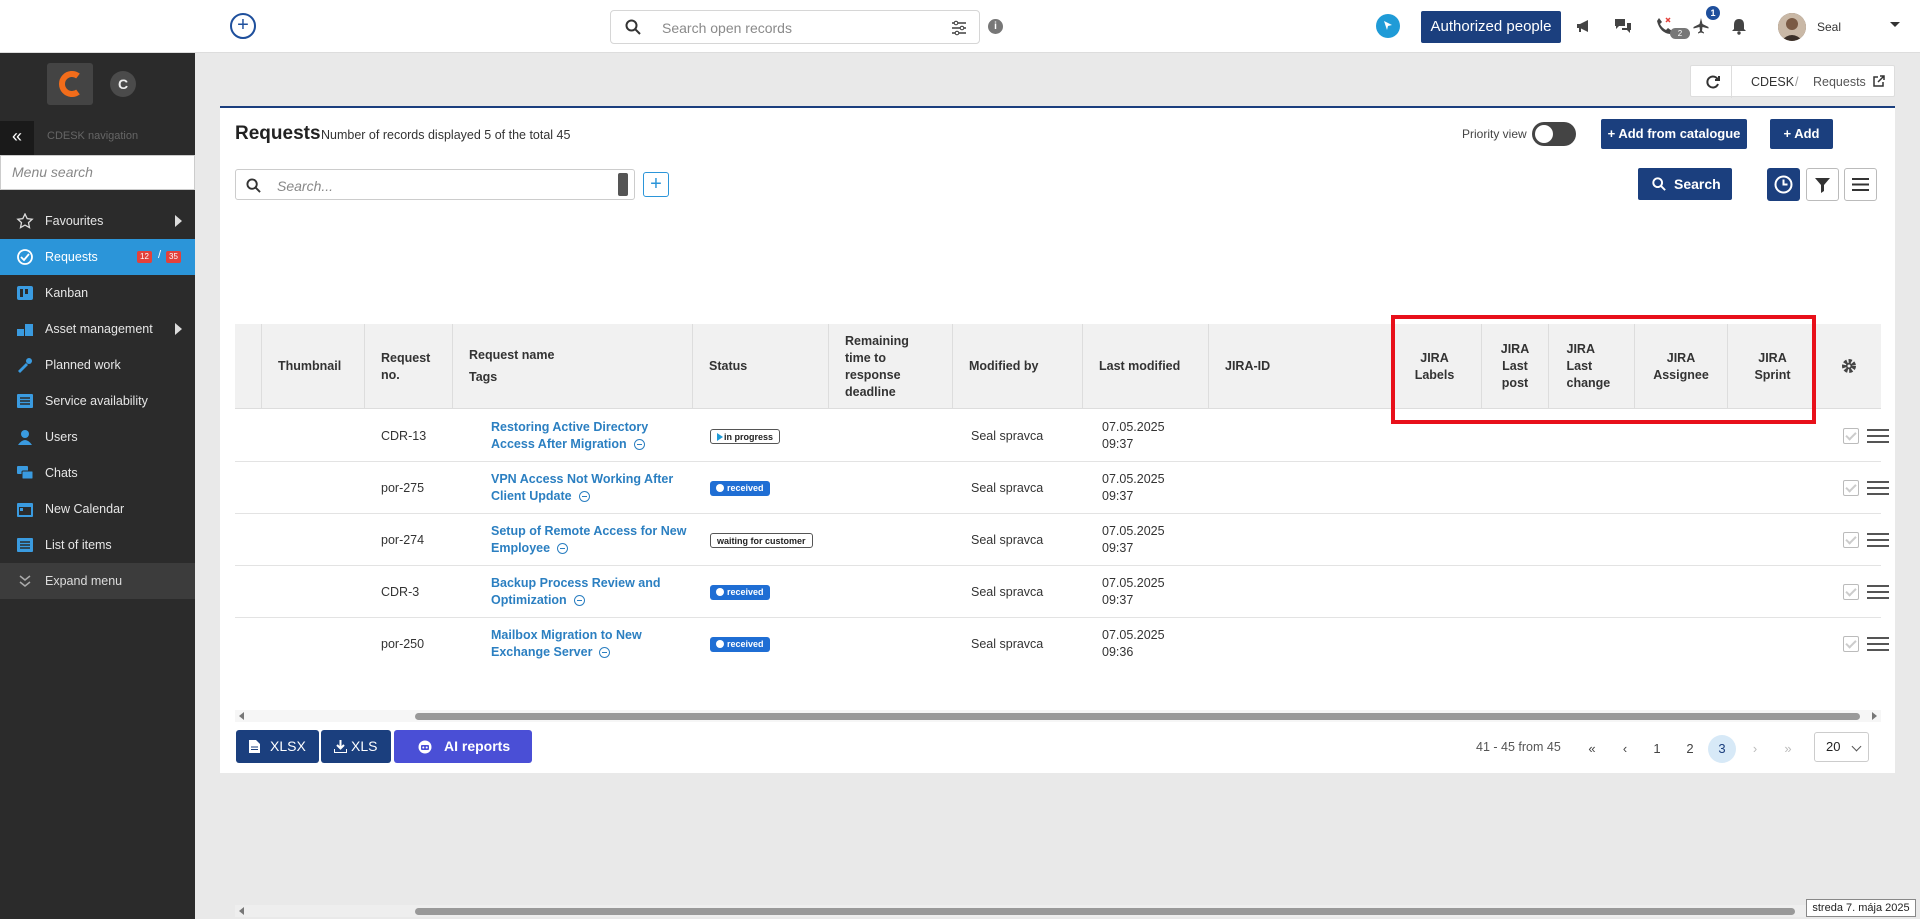 The width and height of the screenshot is (1920, 919). Describe the element at coordinates (97, 581) in the screenshot. I see `sidebar-item-expand-menu: Expand menu` at that location.